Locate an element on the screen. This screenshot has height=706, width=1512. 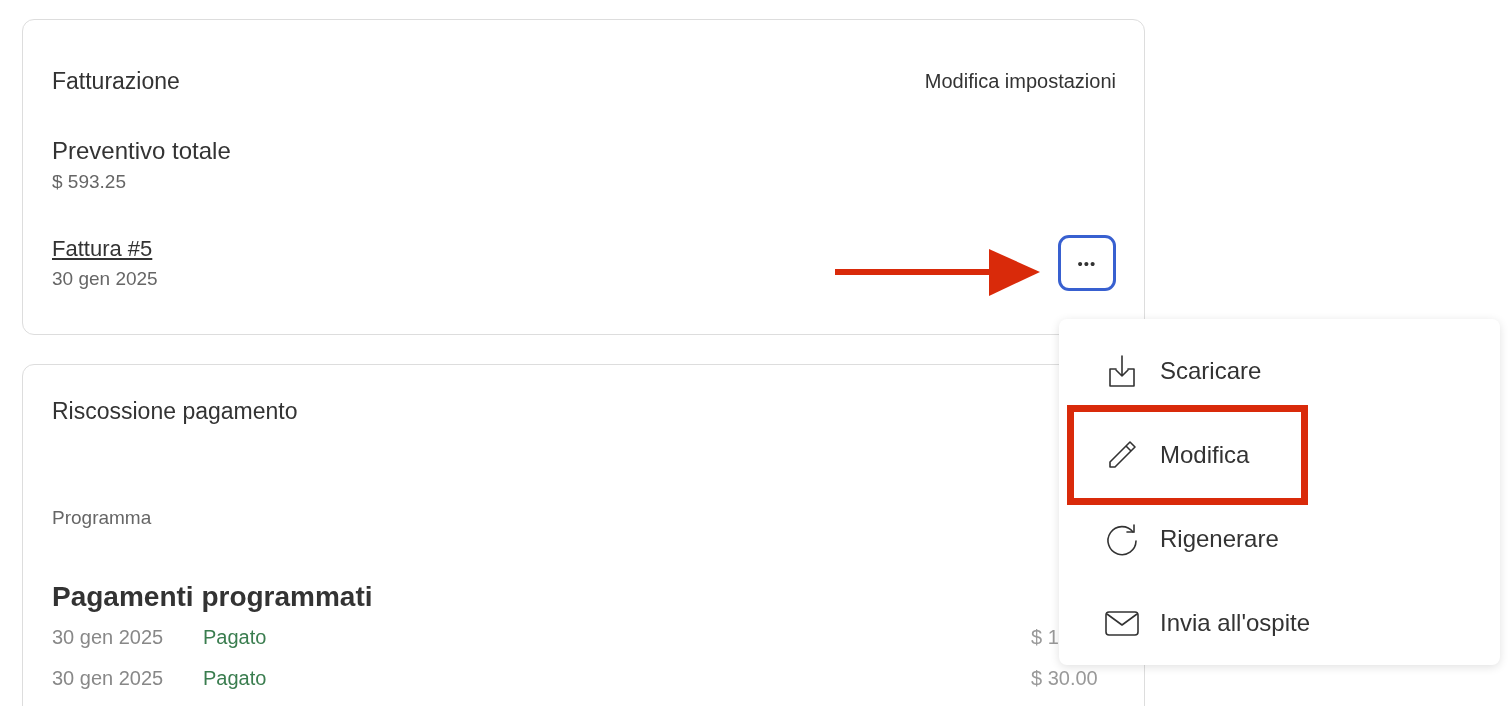
settings-link: Modifica impostazioni is located at coordinates (1020, 81).